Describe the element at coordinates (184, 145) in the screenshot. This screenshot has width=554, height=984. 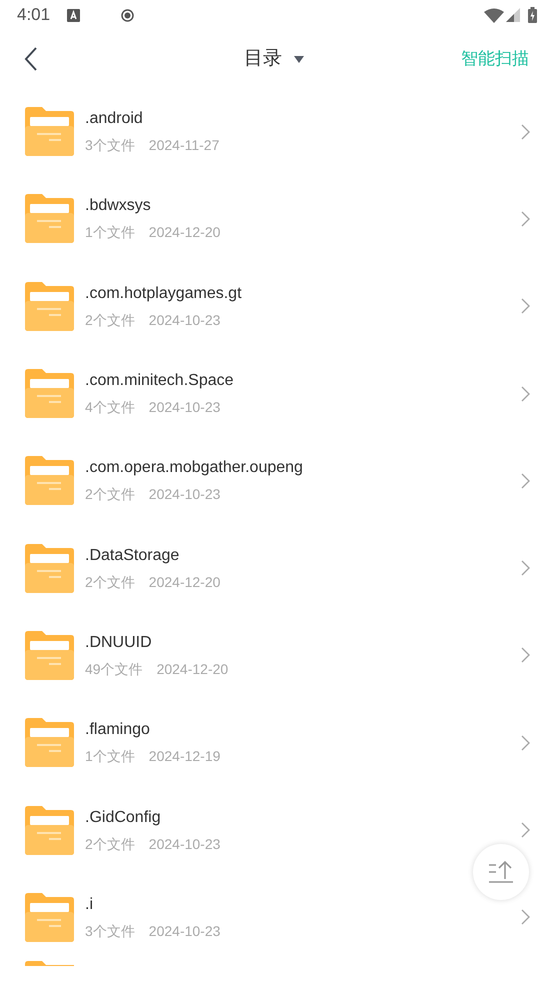
I see `folder-date: 2024-11-27` at that location.